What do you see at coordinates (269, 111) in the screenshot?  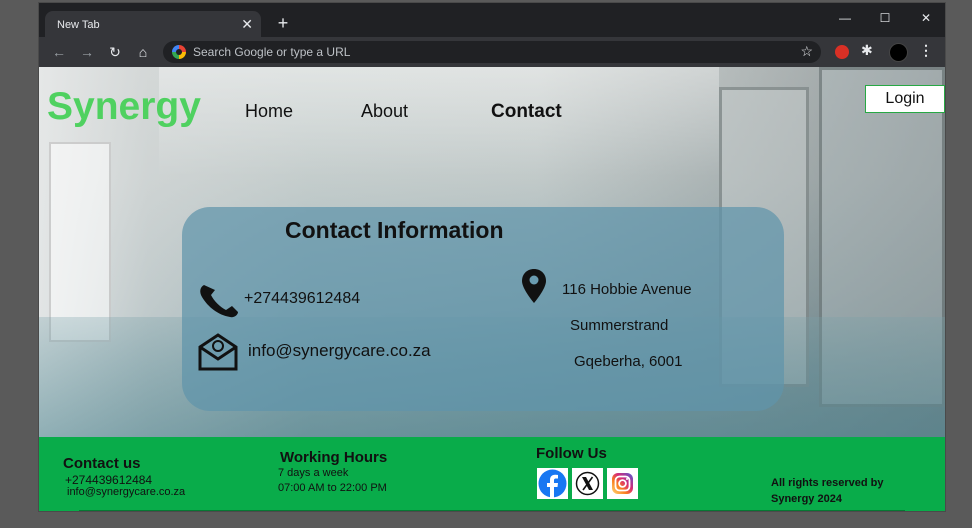 I see `nav-home-link: Home` at bounding box center [269, 111].